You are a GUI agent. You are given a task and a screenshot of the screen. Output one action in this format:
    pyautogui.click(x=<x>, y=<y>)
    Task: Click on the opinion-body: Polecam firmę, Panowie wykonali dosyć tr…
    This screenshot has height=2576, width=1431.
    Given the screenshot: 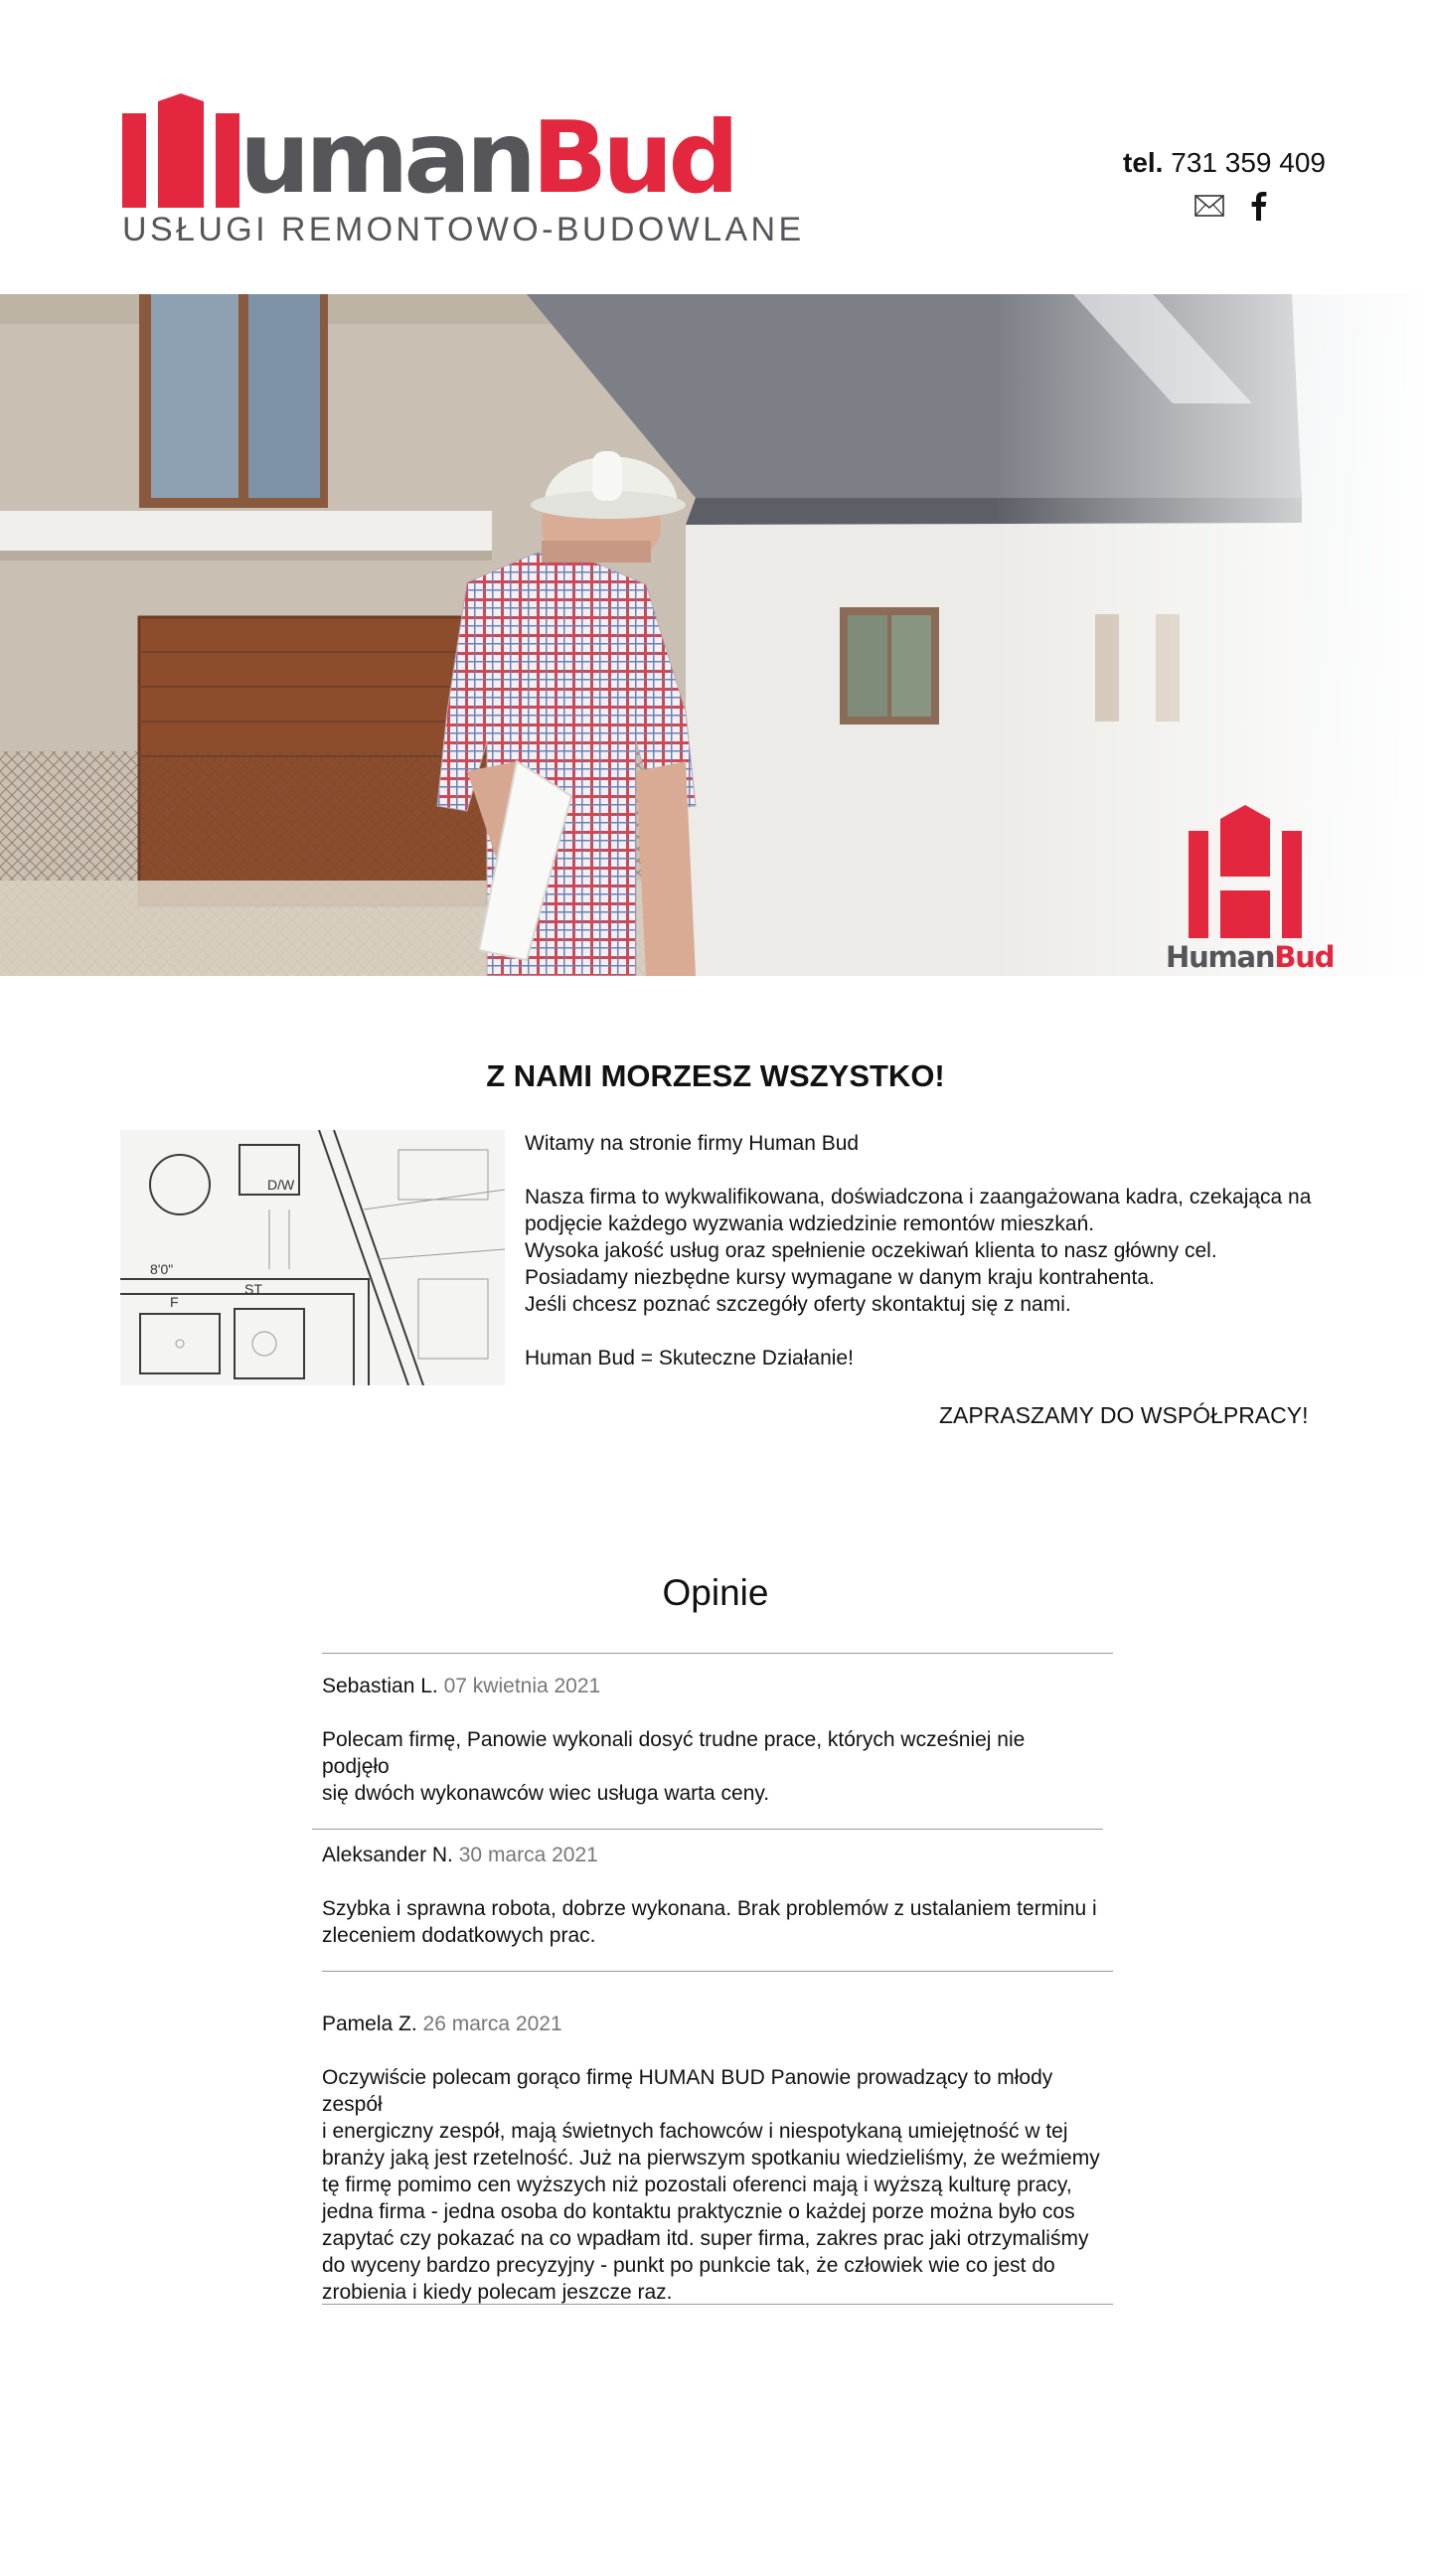 What is the action you would take?
    pyautogui.click(x=718, y=1766)
    